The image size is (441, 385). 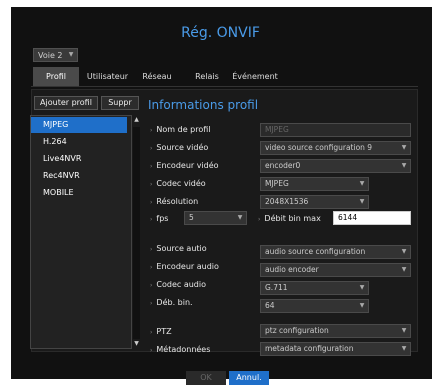 I want to click on ptz-label: › PTZ, so click(x=161, y=331).